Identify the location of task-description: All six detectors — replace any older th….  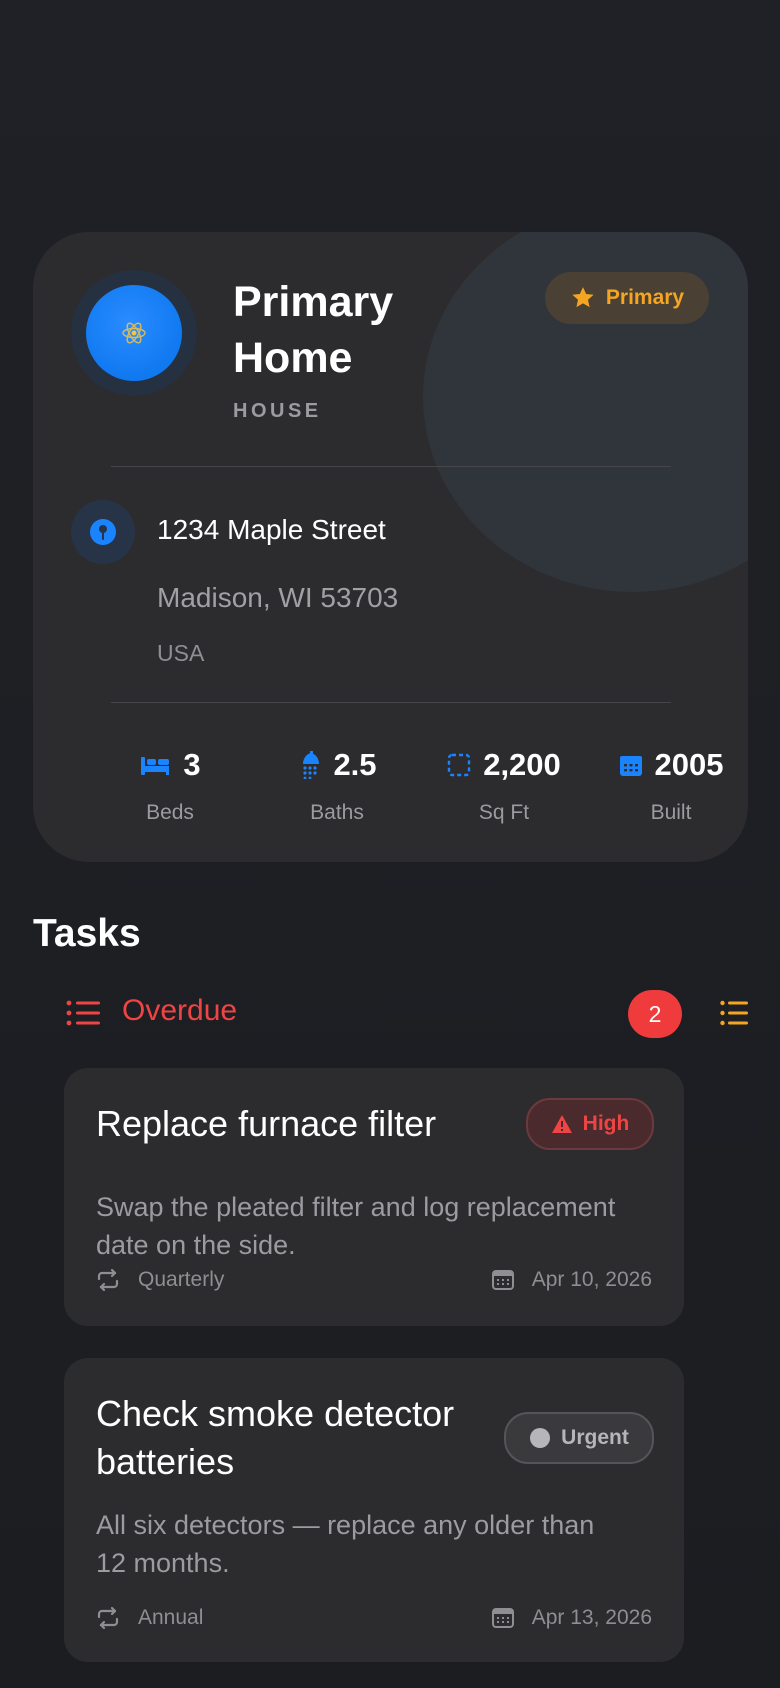
(345, 1544).